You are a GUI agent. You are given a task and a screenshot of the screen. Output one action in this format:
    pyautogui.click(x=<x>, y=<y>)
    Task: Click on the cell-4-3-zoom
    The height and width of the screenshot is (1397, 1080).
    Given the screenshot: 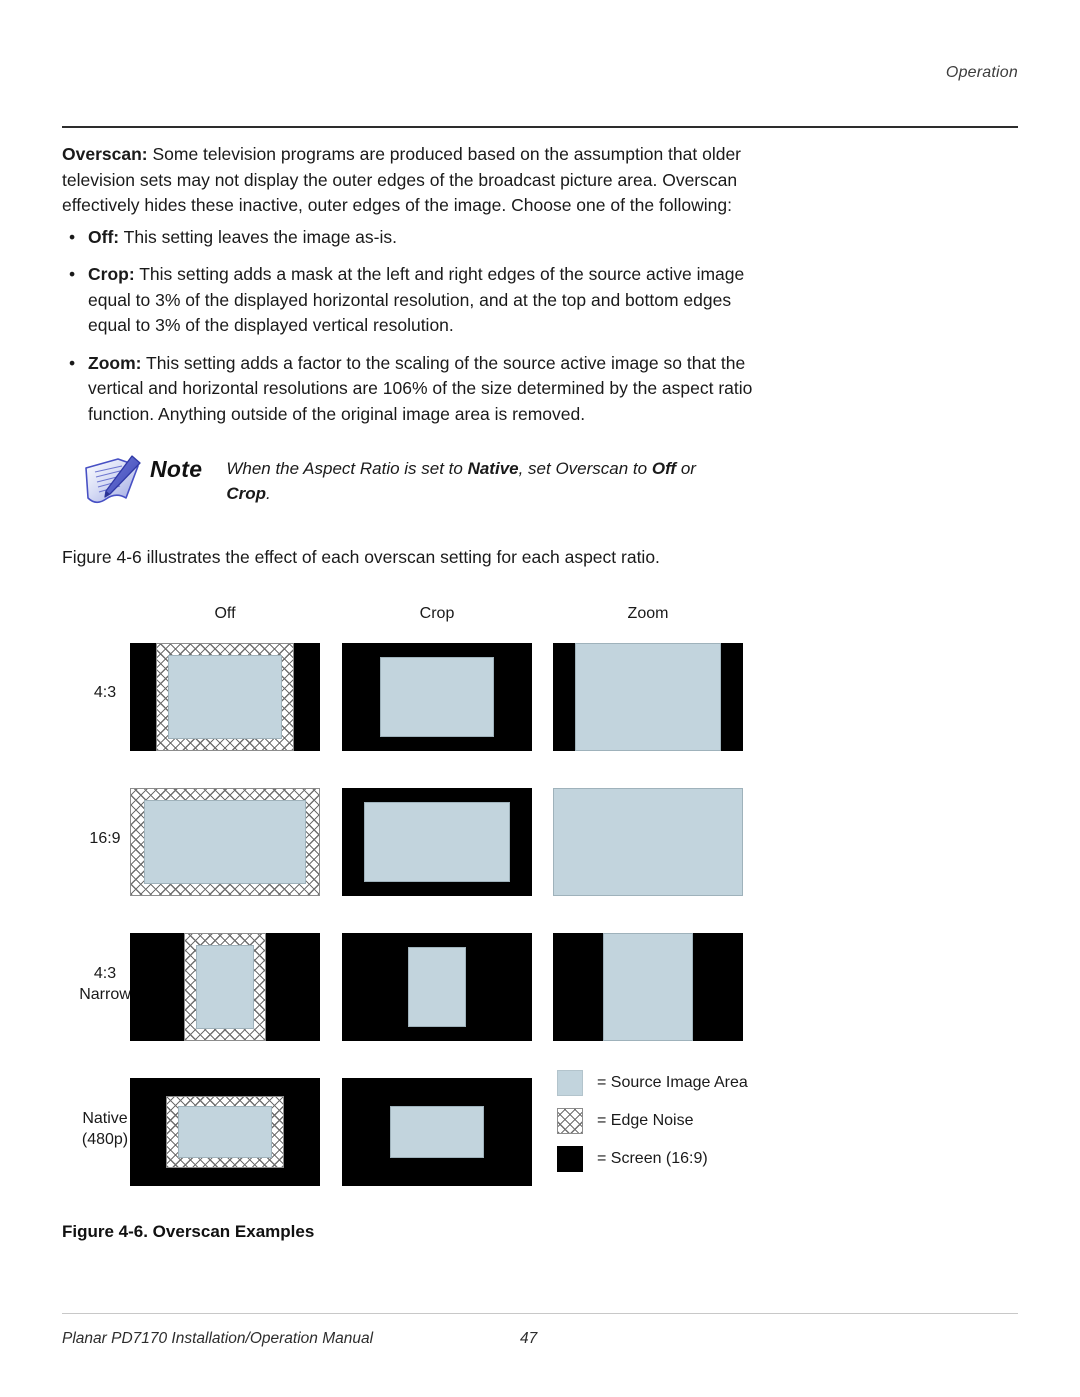 What is the action you would take?
    pyautogui.click(x=648, y=697)
    